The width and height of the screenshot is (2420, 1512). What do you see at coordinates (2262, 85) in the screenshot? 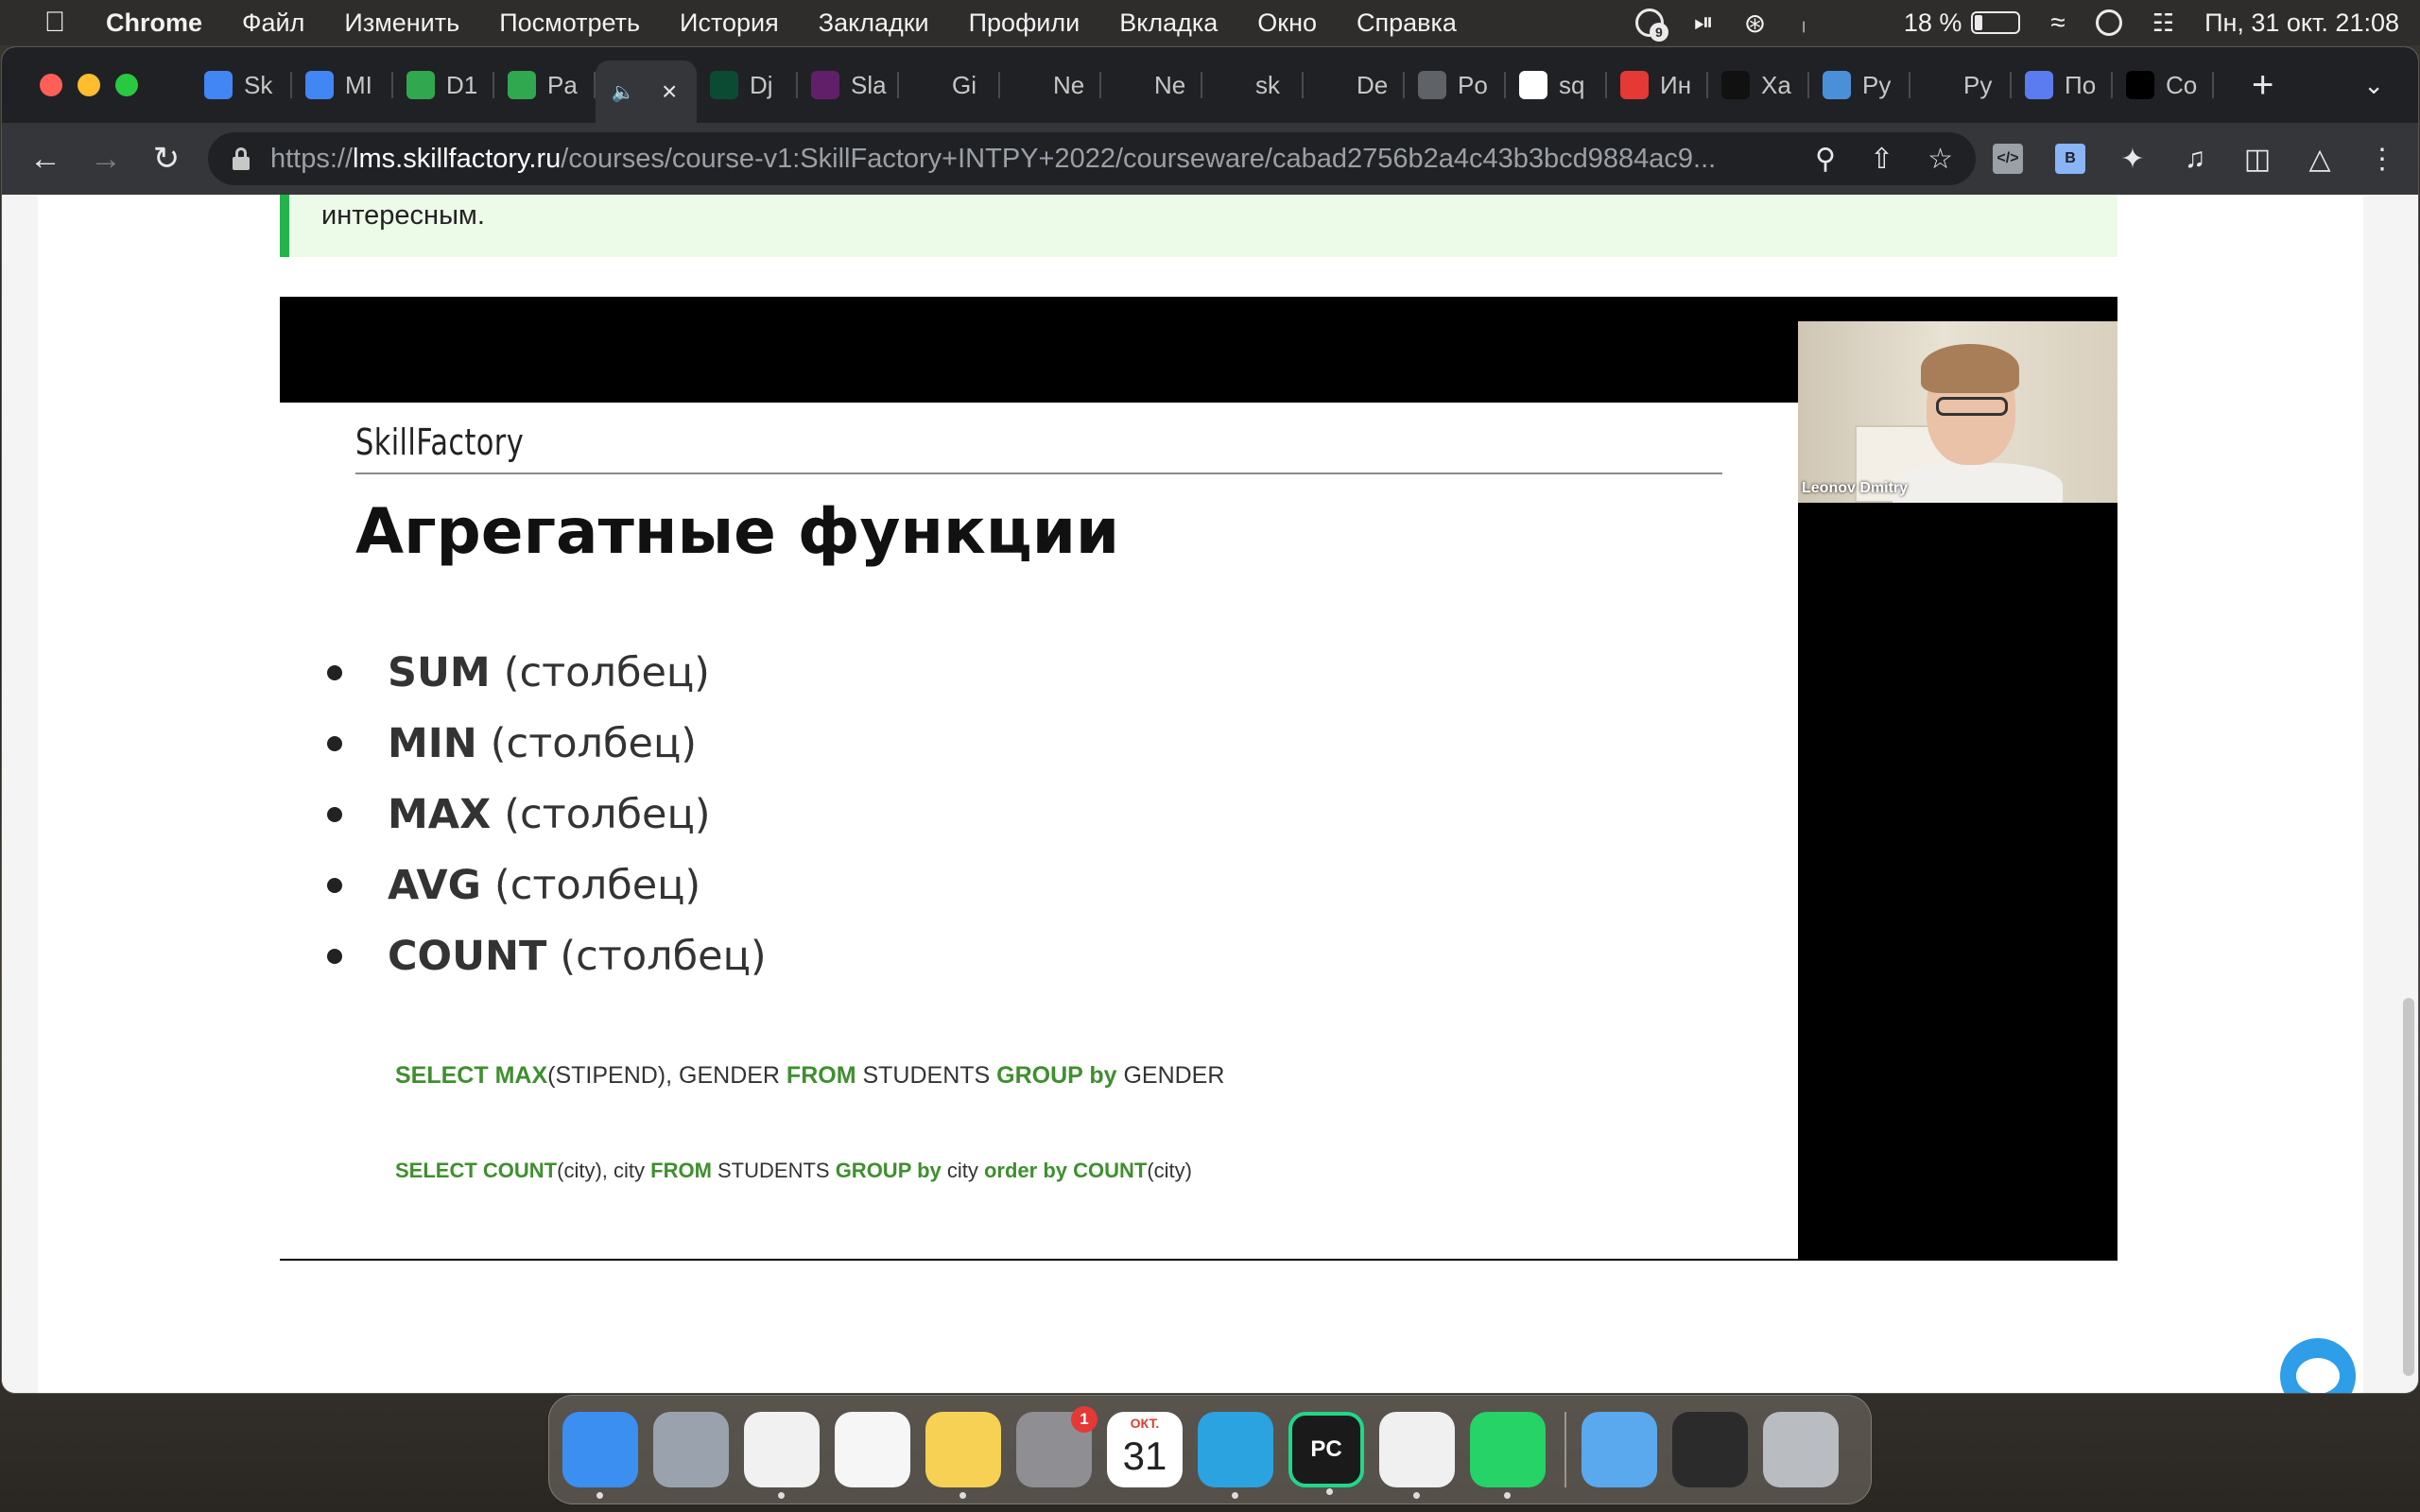
I see `new-tab-button: +` at bounding box center [2262, 85].